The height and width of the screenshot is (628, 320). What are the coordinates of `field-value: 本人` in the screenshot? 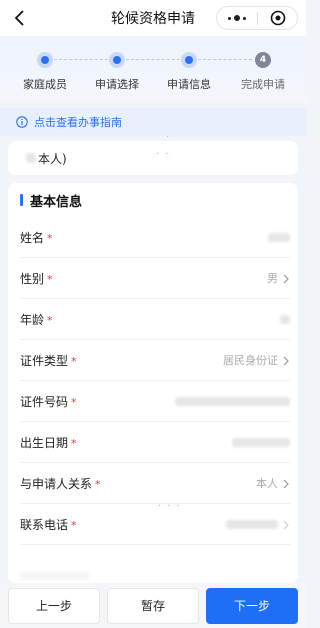 It's located at (267, 483).